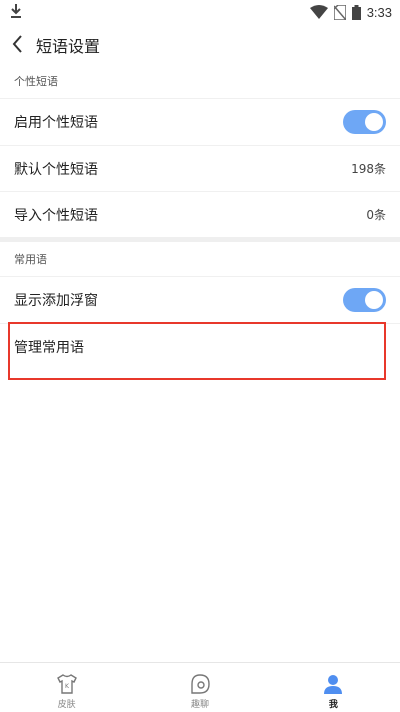  What do you see at coordinates (56, 300) in the screenshot?
I see `row-label: 显示添加浮窗` at bounding box center [56, 300].